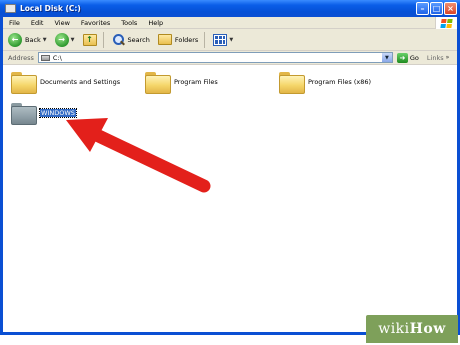 This screenshot has height=345, width=460. I want to click on maximize-icon: □, so click(436, 8).